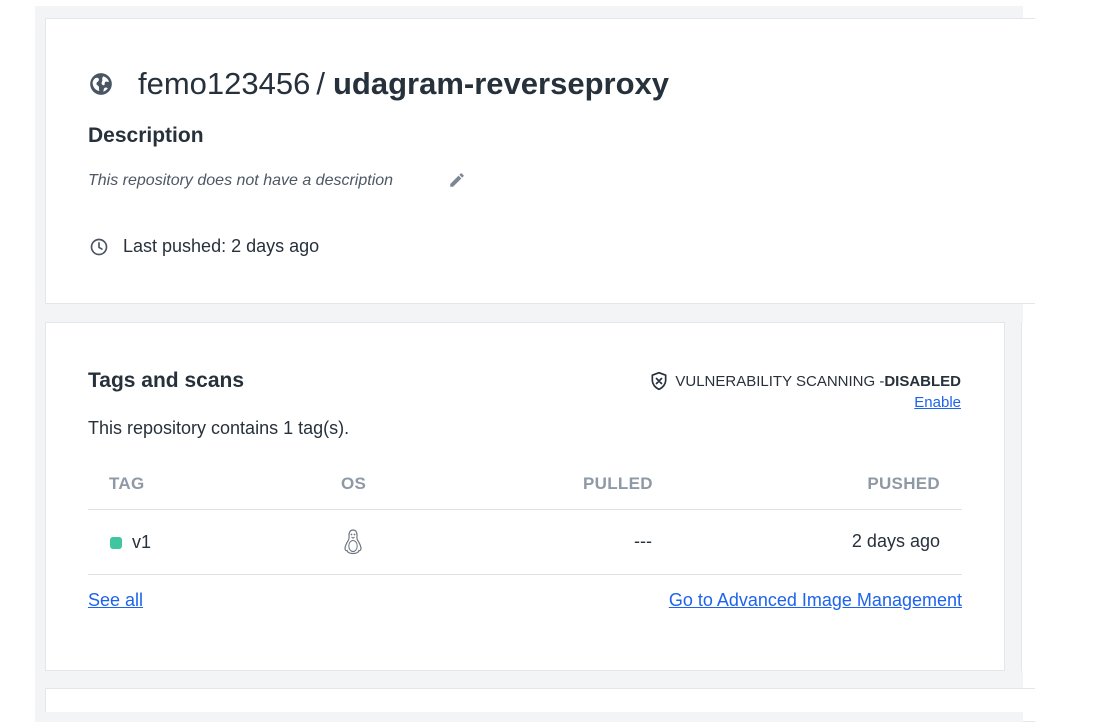 The width and height of the screenshot is (1113, 722). I want to click on last-pushed: Last pushed: 2 days ago, so click(204, 246).